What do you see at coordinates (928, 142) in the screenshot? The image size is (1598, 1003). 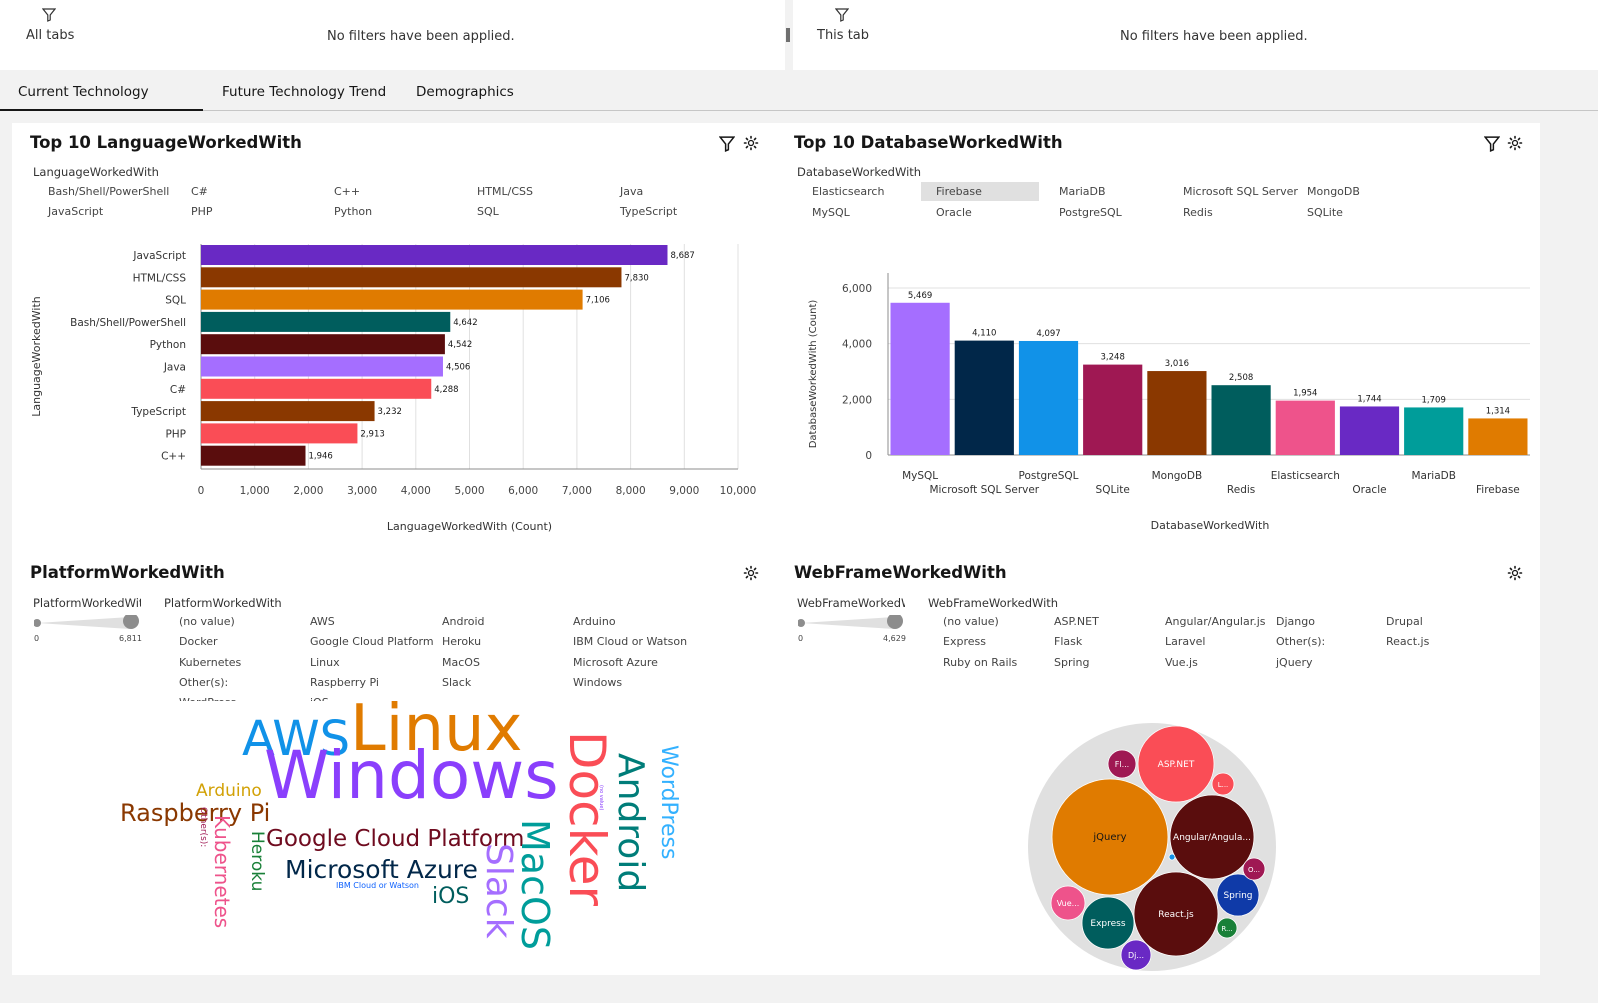 I see `database-widget-title: Top 10 DatabaseWorkedWith` at bounding box center [928, 142].